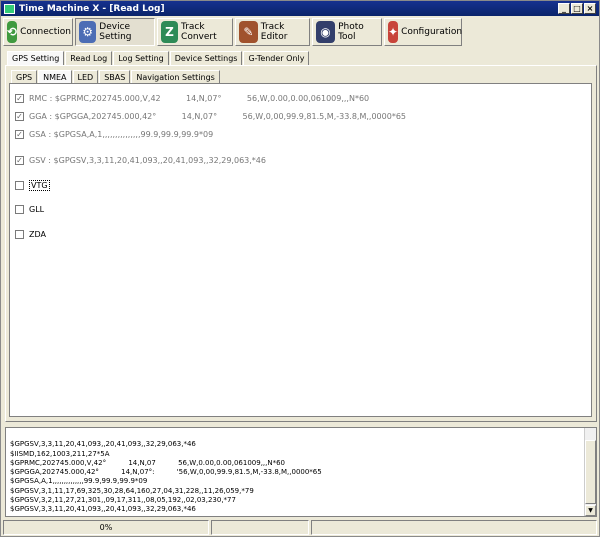 The width and height of the screenshot is (600, 537). I want to click on tab-led: LED, so click(85, 77).